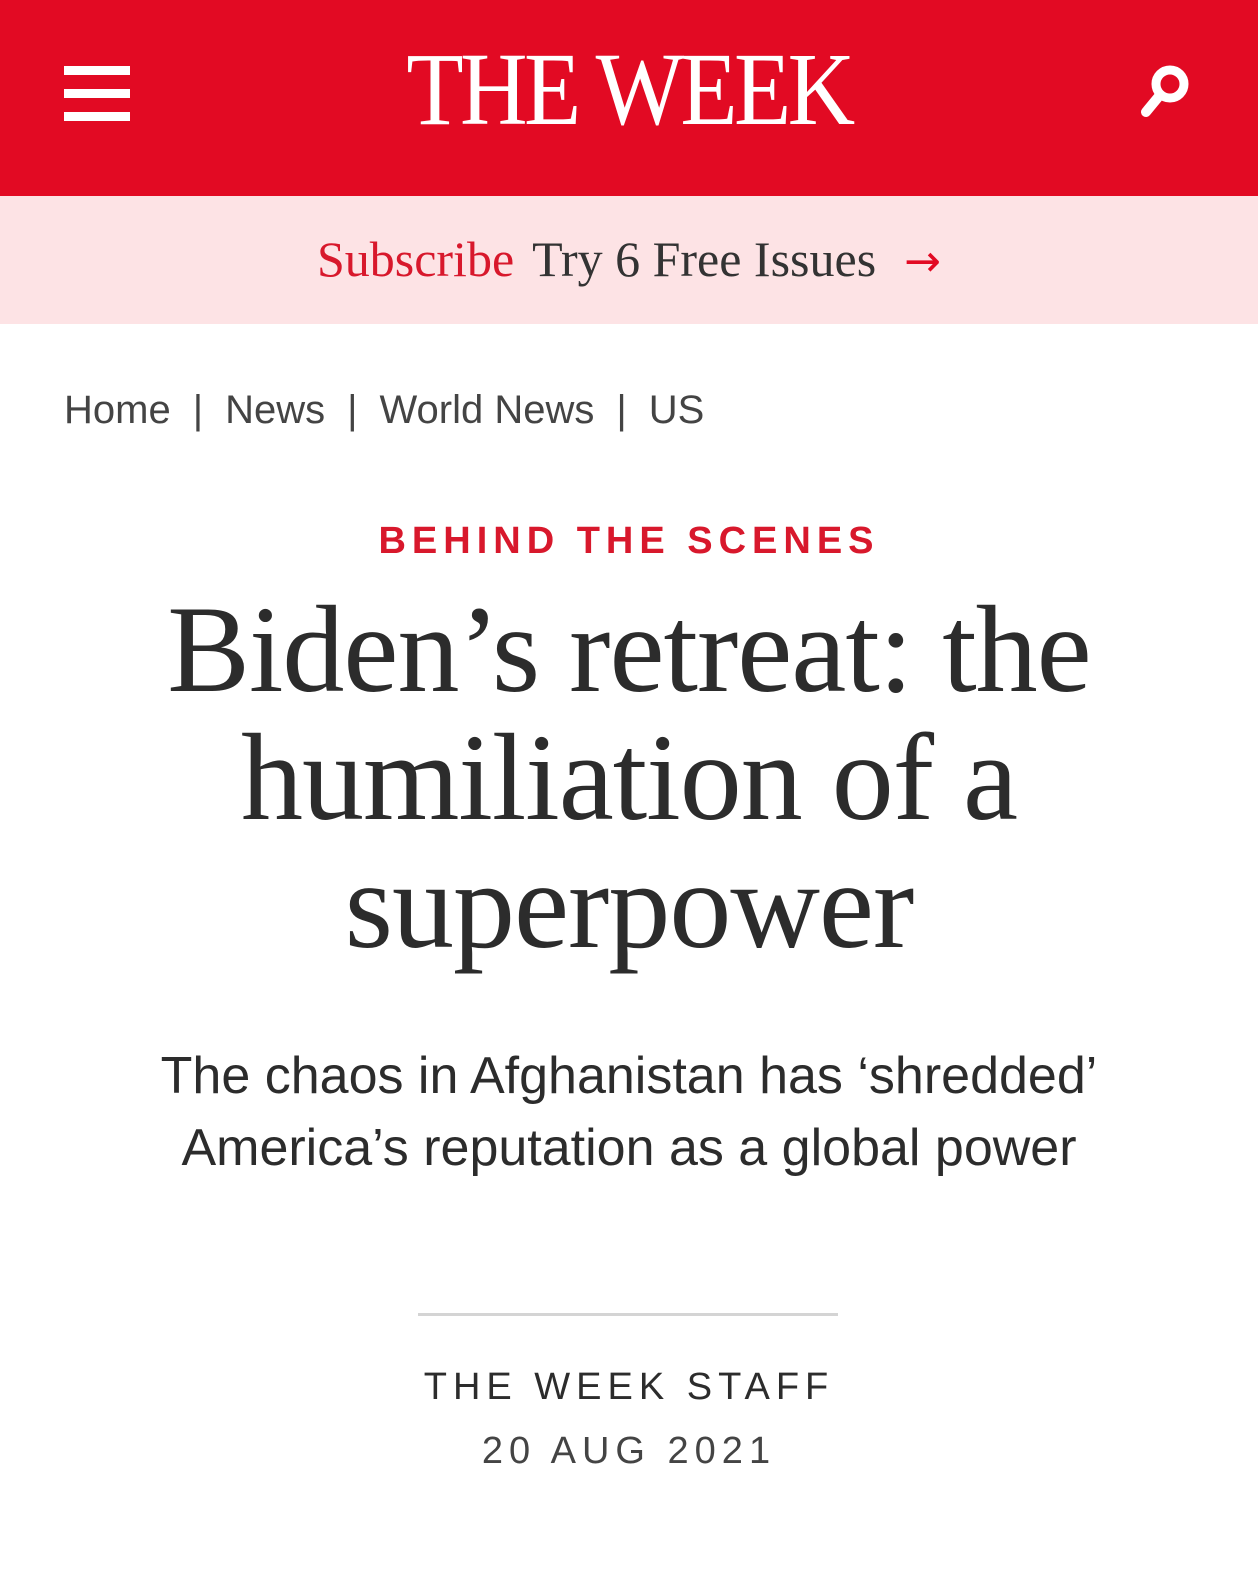 This screenshot has width=1258, height=1572. Describe the element at coordinates (629, 541) in the screenshot. I see `article-kicker: BEHIND THE SCENES` at that location.